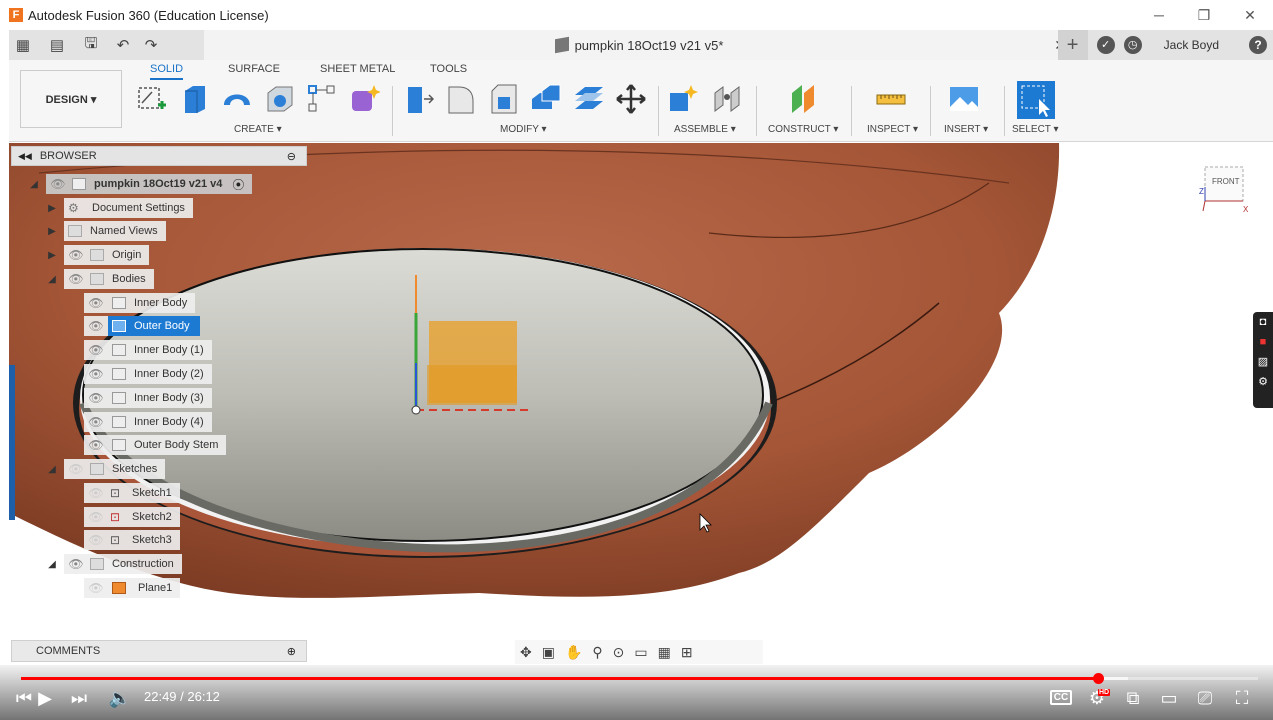  What do you see at coordinates (687, 652) in the screenshot?
I see `viewports-icon: ⊞` at bounding box center [687, 652].